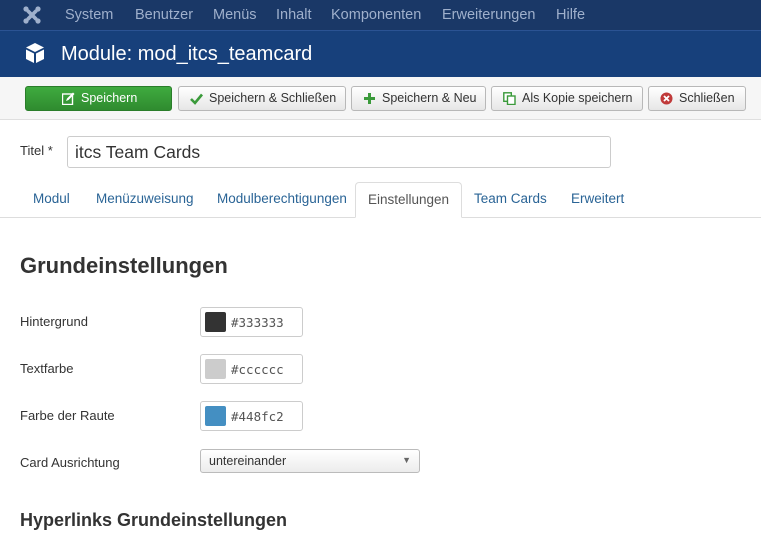 This screenshot has width=761, height=550. I want to click on background-color-swatch, so click(215, 322).